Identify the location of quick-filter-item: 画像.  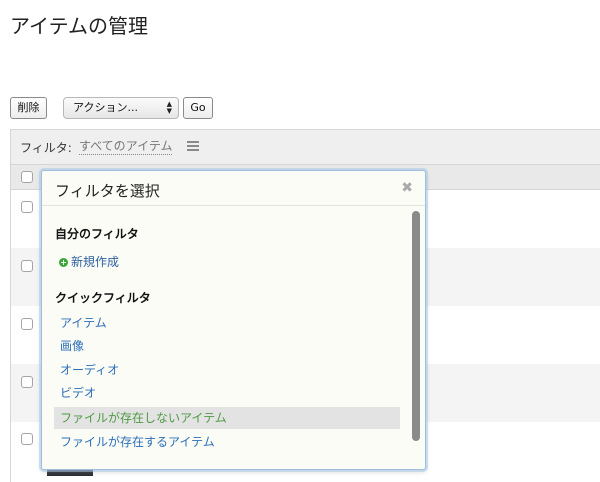
(227, 346).